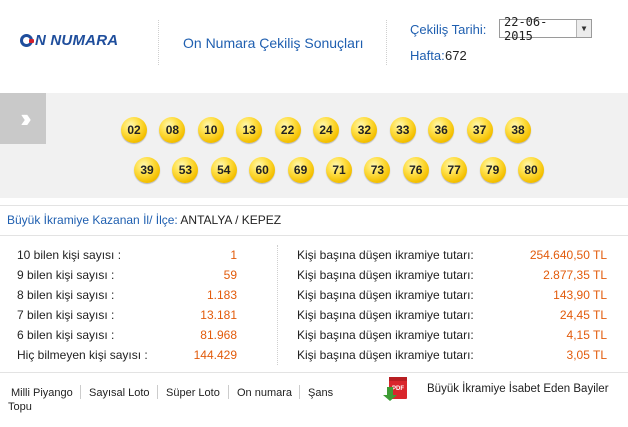 This screenshot has width=628, height=427. What do you see at coordinates (320, 393) in the screenshot?
I see `footer-link-sans-topu: Şans` at bounding box center [320, 393].